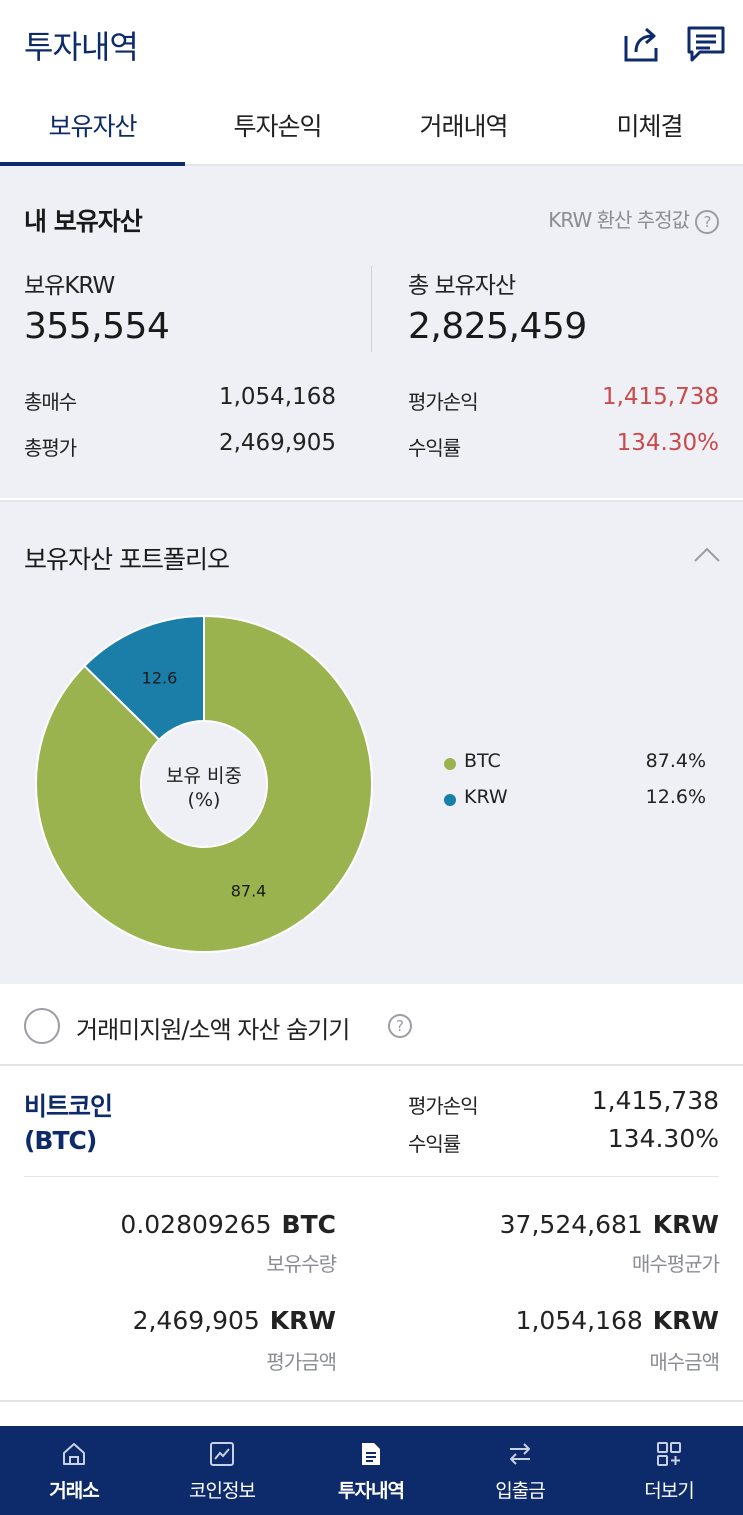 This screenshot has height=1515, width=743. Describe the element at coordinates (669, 1470) in the screenshot. I see `nav-more: 더보기` at that location.